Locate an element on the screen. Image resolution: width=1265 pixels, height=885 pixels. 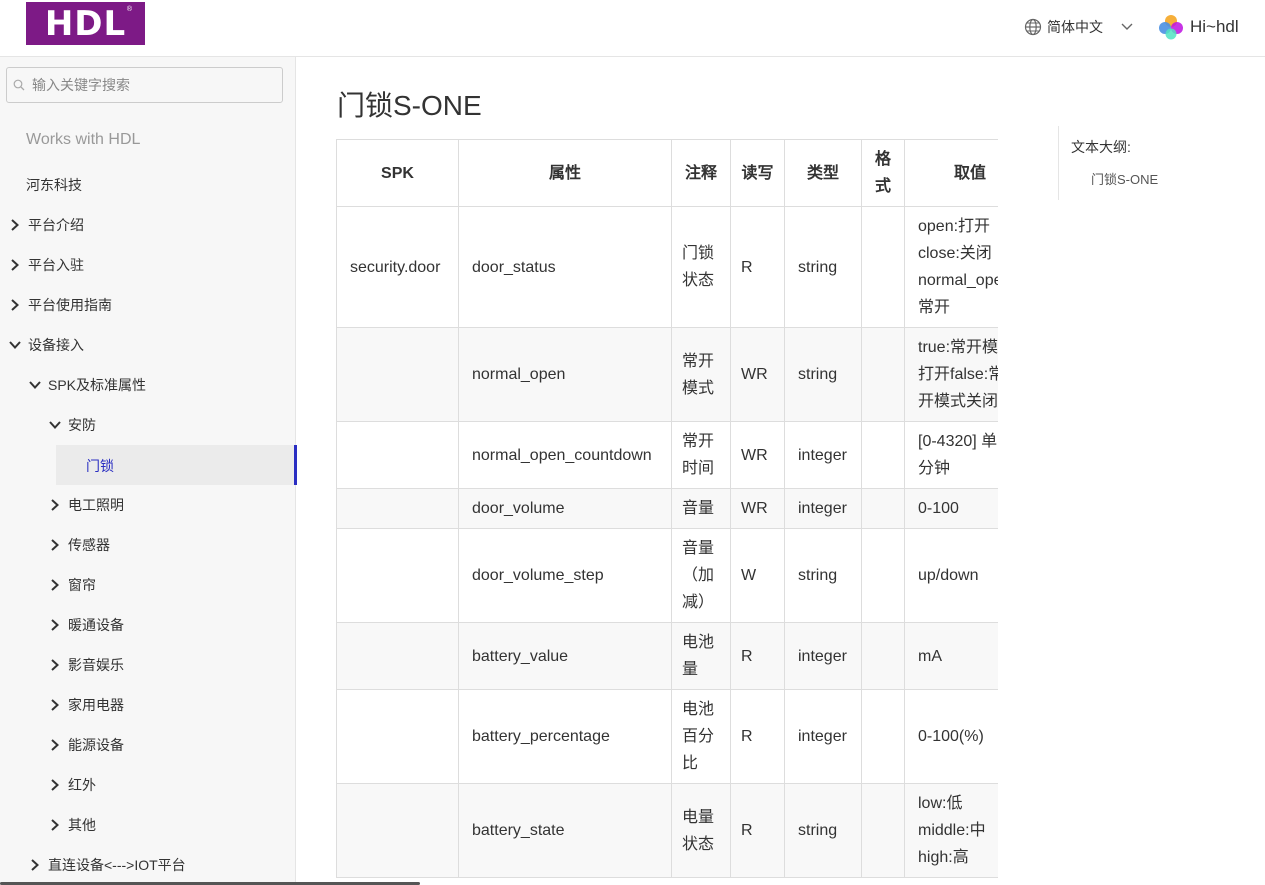
sidebar-item-label: 影音娱乐 is located at coordinates (96, 665).